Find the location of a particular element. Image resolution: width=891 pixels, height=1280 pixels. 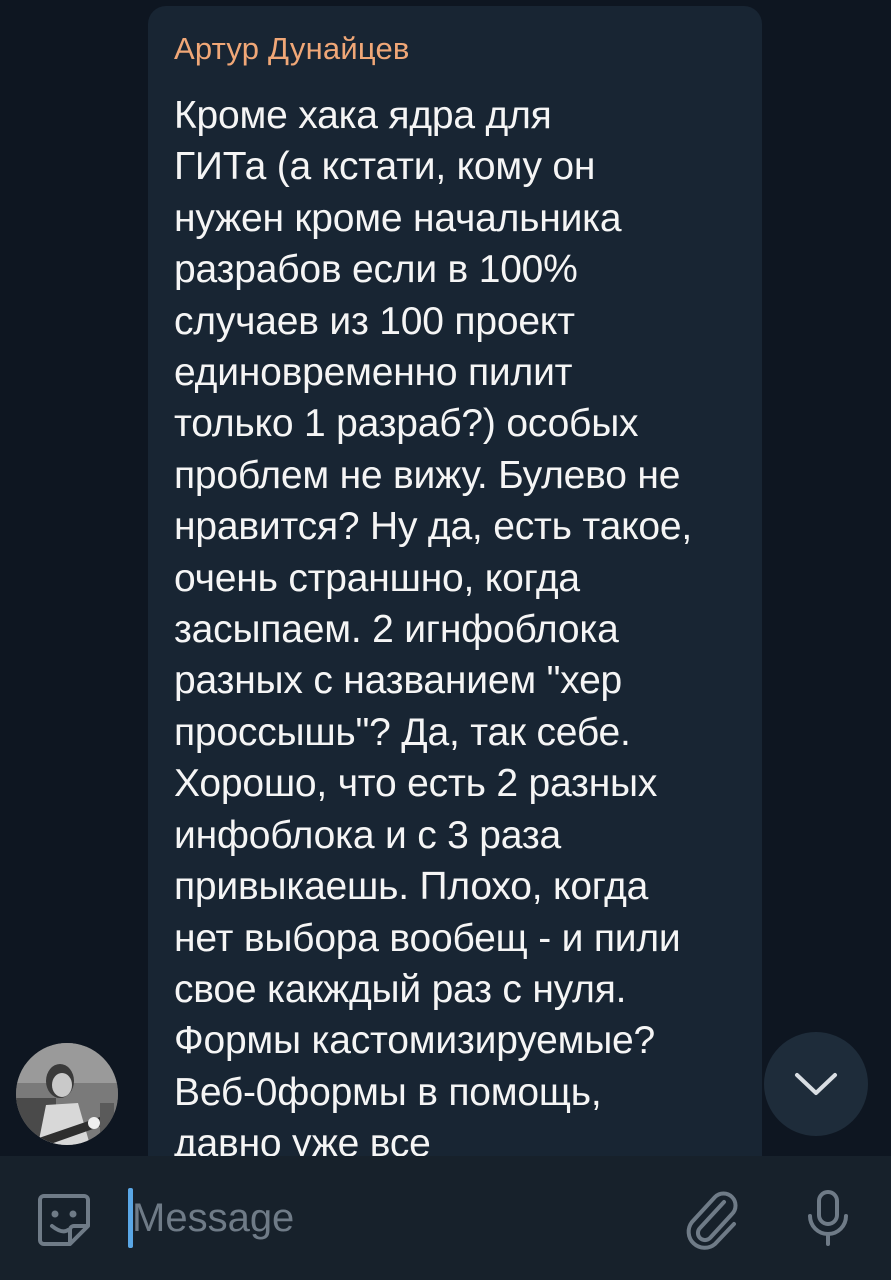

chevron-down-icon is located at coordinates (816, 1084).